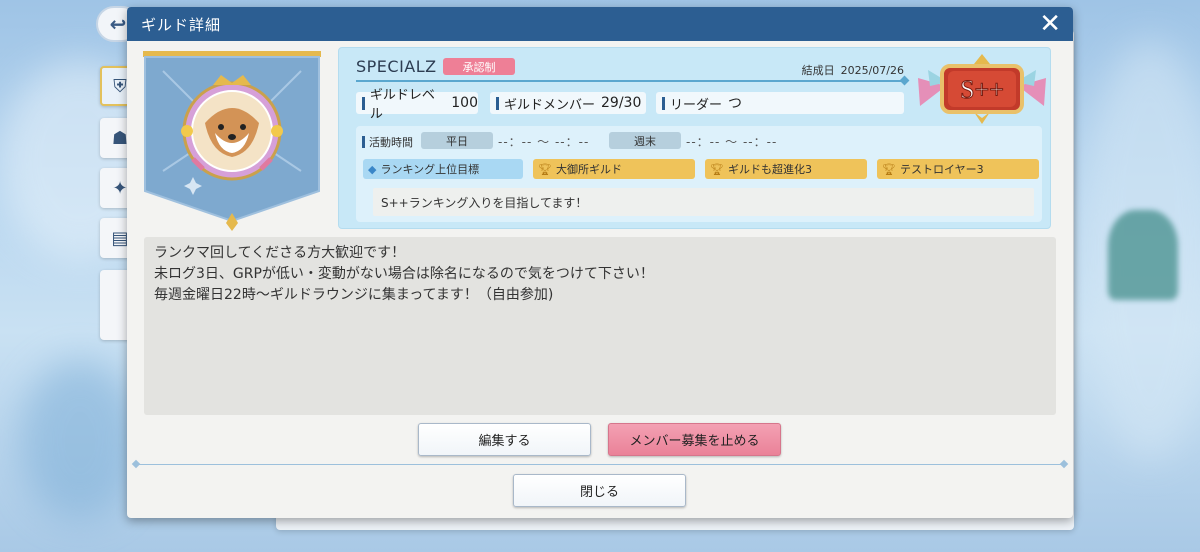 The height and width of the screenshot is (552, 1200). What do you see at coordinates (181, 24) in the screenshot?
I see `dialog-title: ギルド詳細` at bounding box center [181, 24].